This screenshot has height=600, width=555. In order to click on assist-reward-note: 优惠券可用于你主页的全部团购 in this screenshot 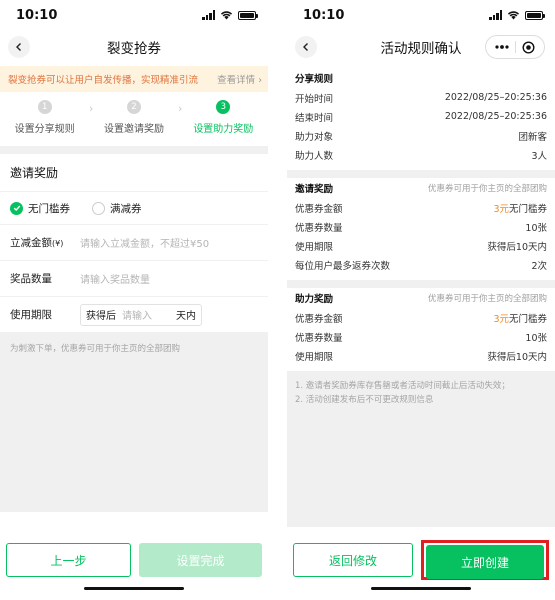, I will do `click(487, 299)`.